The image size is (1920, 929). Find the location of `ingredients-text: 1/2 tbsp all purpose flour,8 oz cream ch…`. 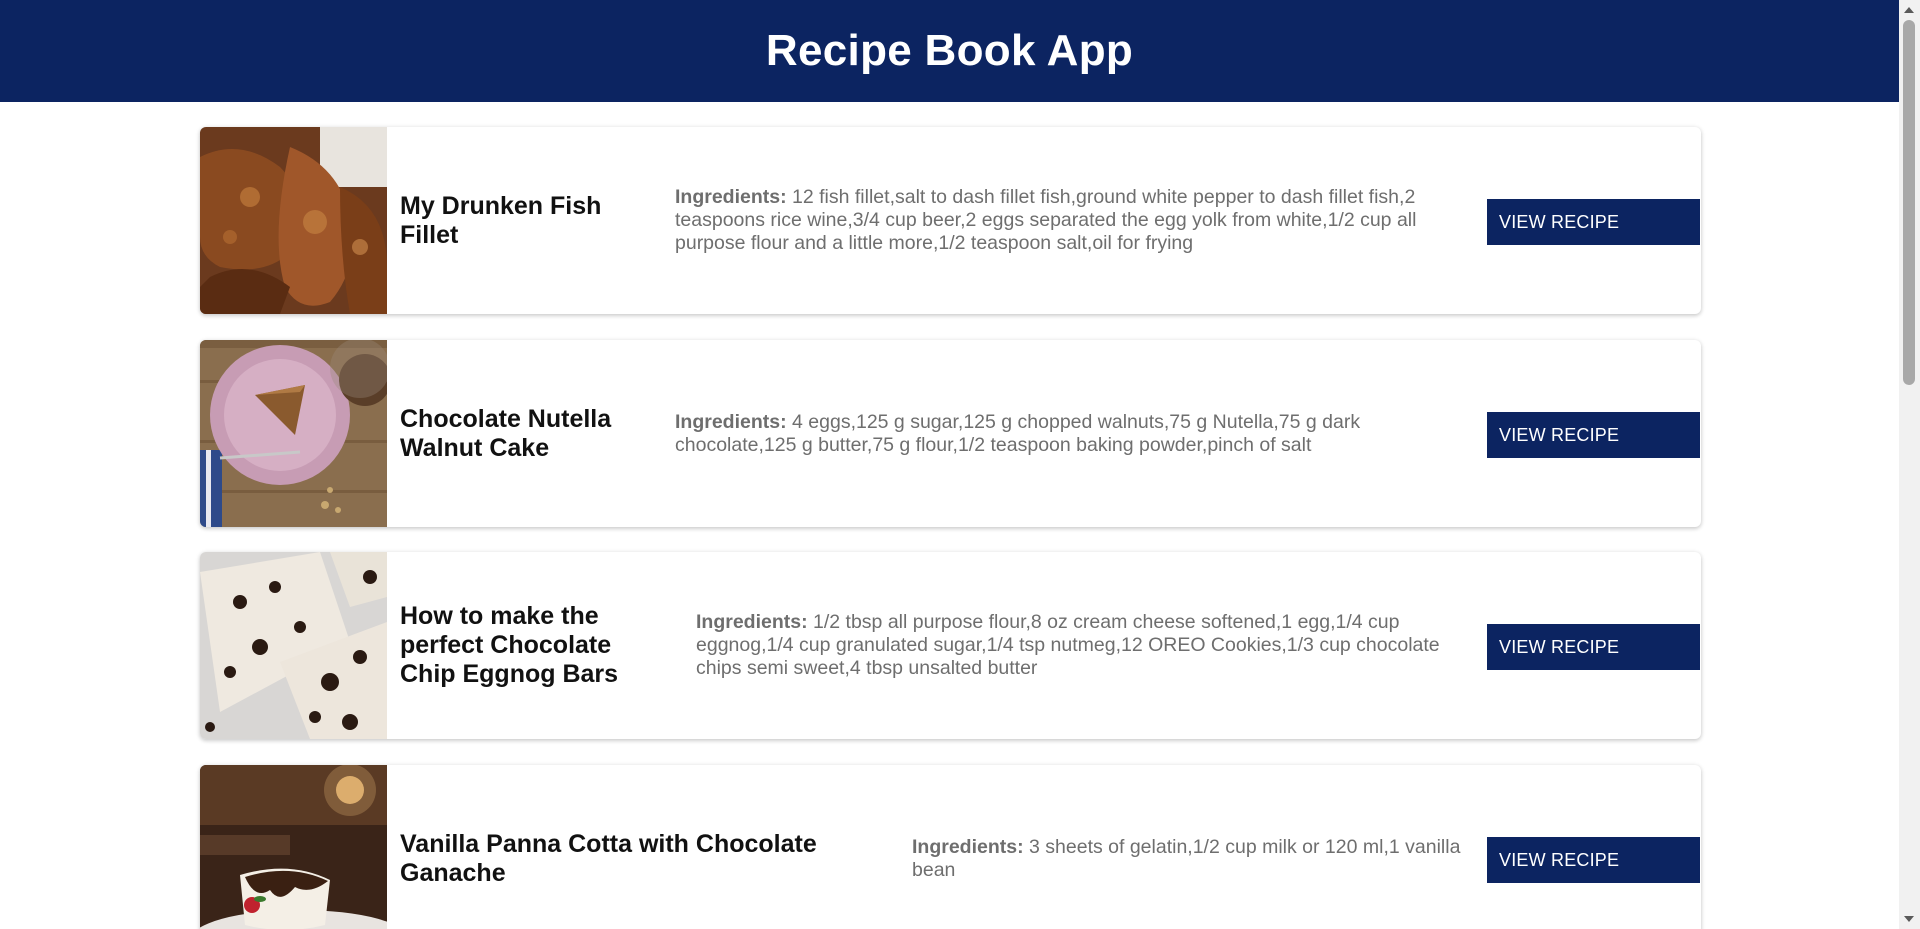

ingredients-text: 1/2 tbsp all purpose flour,8 oz cream ch… is located at coordinates (1068, 645).